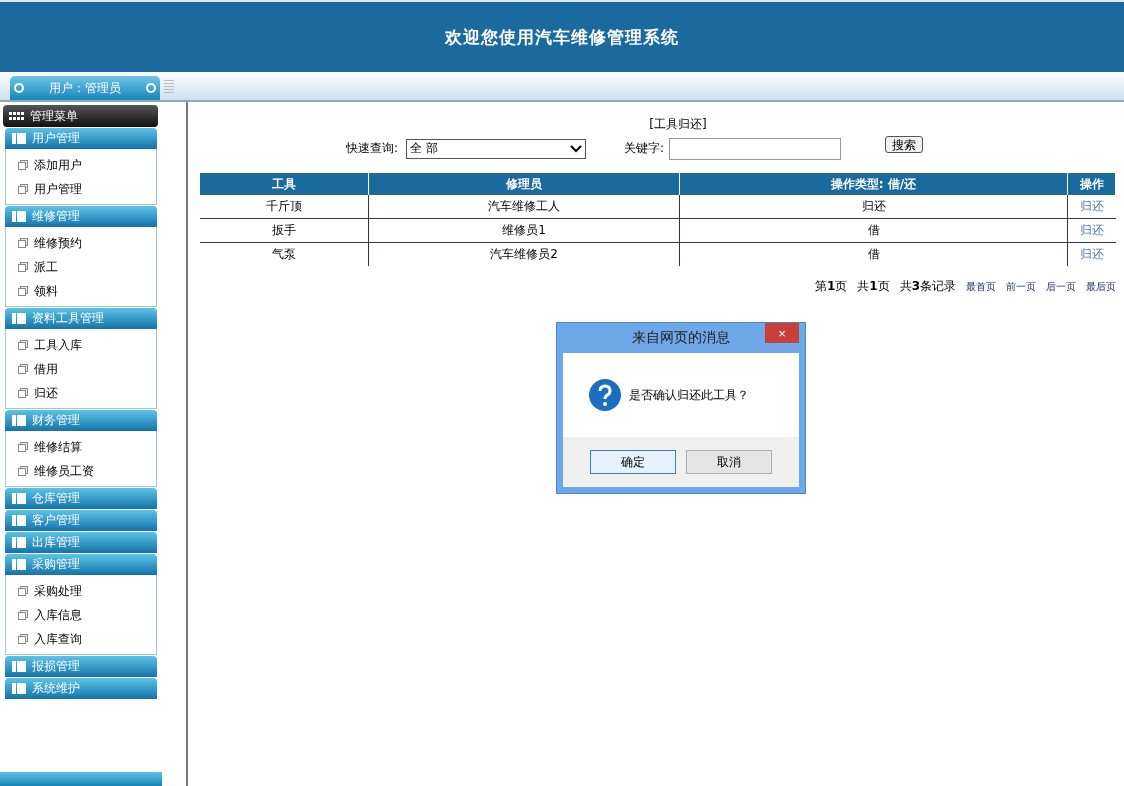 This screenshot has height=786, width=1124. Describe the element at coordinates (17, 116) in the screenshot. I see `grid-icon` at that location.